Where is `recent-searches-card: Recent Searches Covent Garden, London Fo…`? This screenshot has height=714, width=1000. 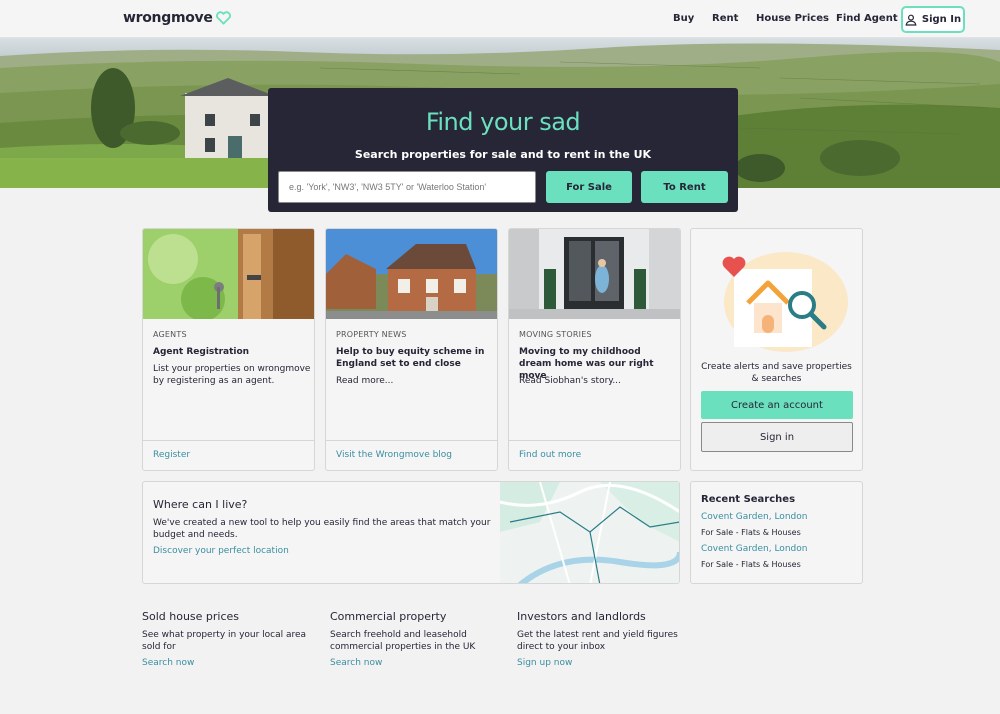
recent-searches-card: Recent Searches Covent Garden, London Fo… is located at coordinates (776, 532).